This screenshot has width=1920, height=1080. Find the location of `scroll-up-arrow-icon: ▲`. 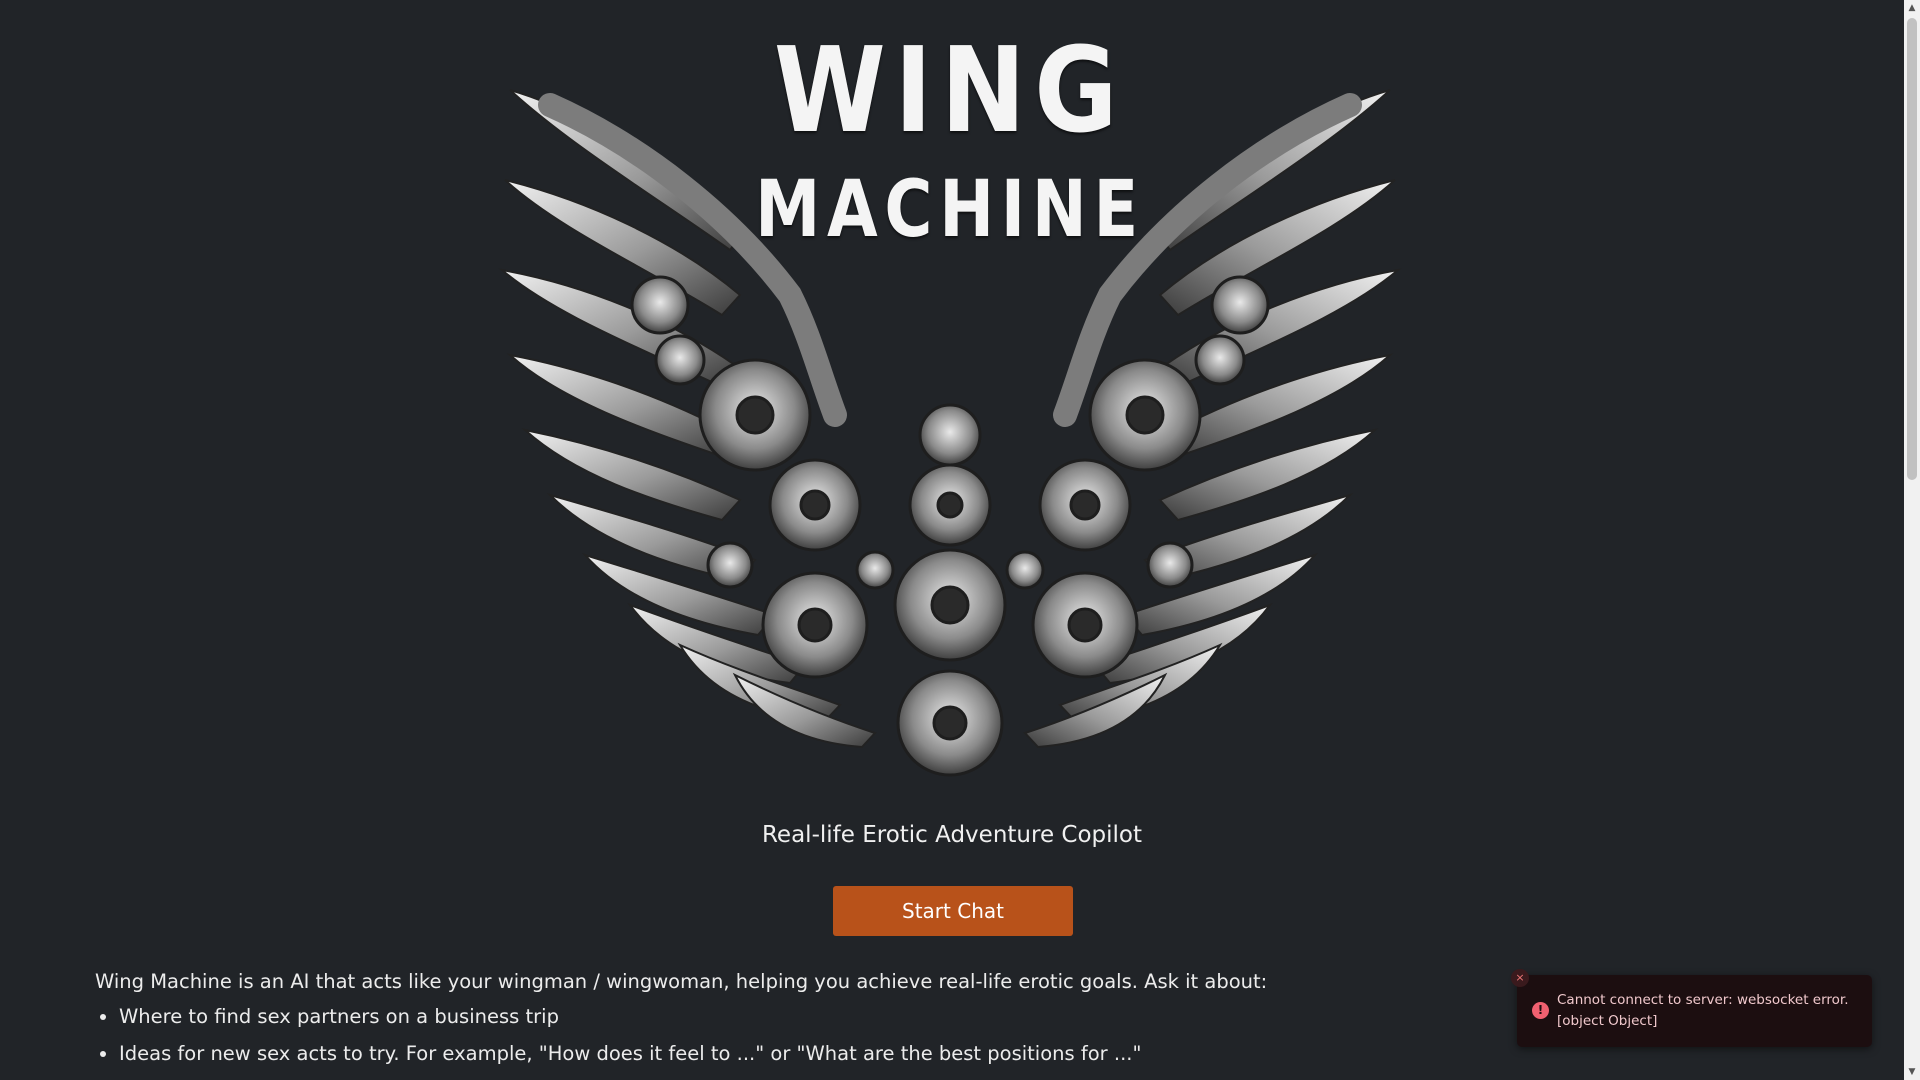

scroll-up-arrow-icon: ▲ is located at coordinates (1912, 8).